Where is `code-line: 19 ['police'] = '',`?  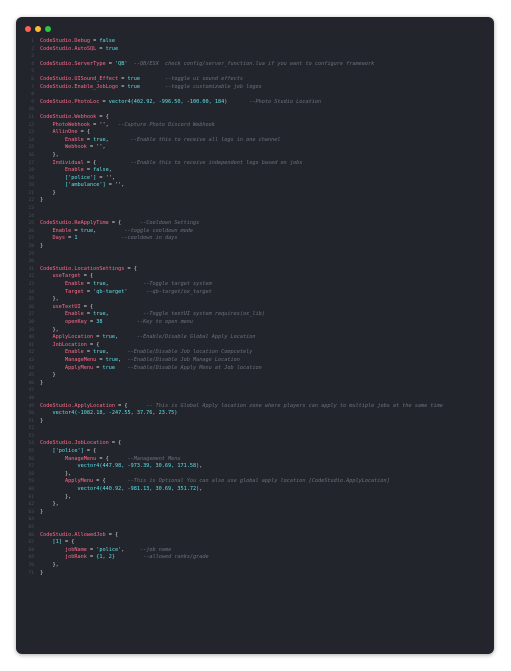 code-line: 19 ['police'] = '', is located at coordinates (255, 179).